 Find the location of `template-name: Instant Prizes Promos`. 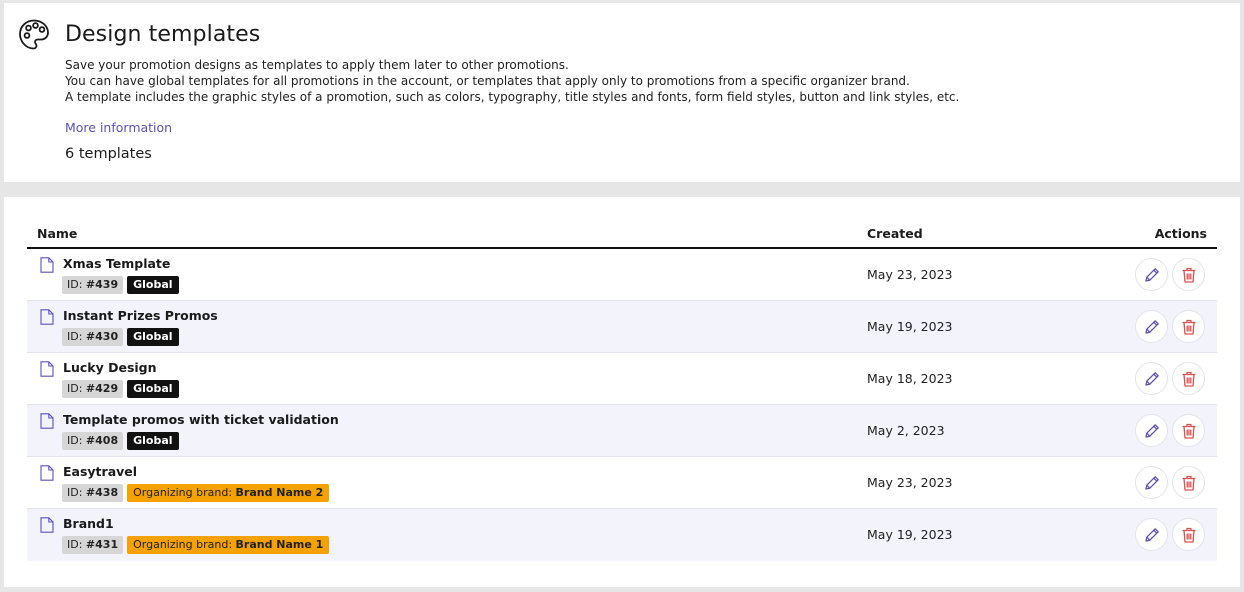

template-name: Instant Prizes Promos is located at coordinates (140, 315).